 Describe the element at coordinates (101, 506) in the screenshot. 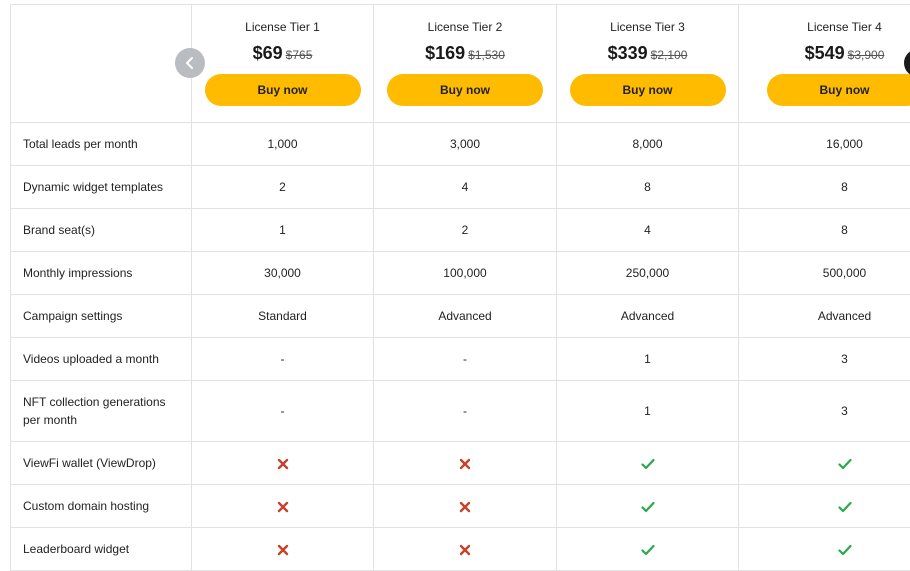

I see `feature-label: Custom domain hosting` at that location.